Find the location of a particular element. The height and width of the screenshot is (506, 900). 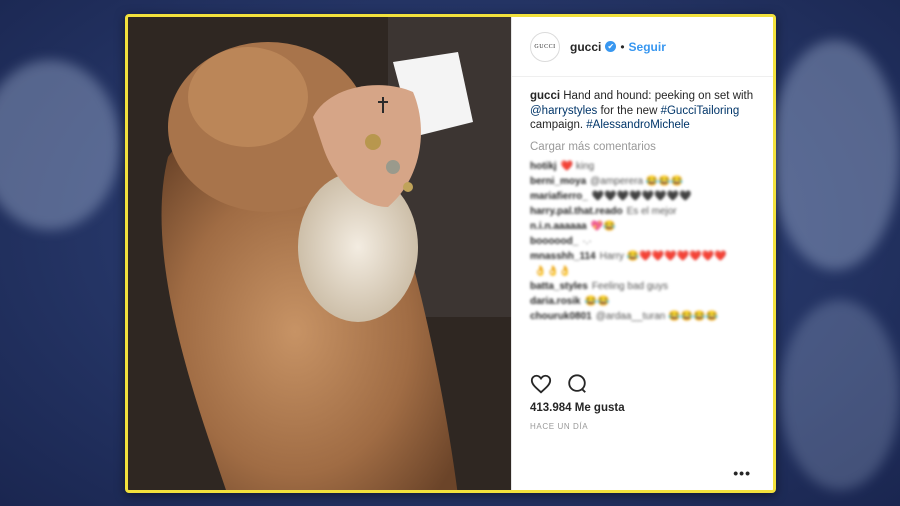

load-more-comments-link: Cargar más comentarios is located at coordinates (642, 147).